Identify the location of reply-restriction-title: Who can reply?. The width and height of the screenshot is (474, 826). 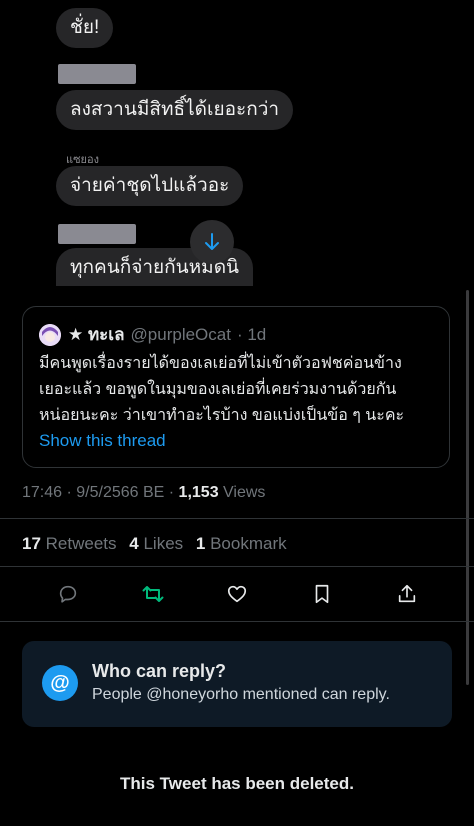
(159, 671).